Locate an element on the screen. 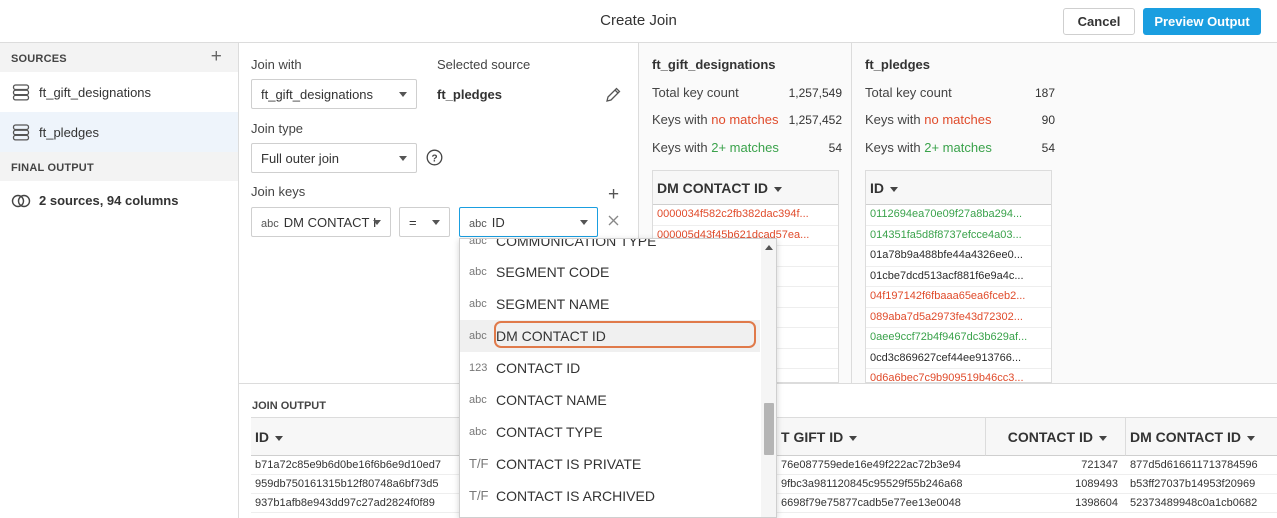  menu-item-communication-type: abc COMMUNICATION TYPE is located at coordinates (610, 247).